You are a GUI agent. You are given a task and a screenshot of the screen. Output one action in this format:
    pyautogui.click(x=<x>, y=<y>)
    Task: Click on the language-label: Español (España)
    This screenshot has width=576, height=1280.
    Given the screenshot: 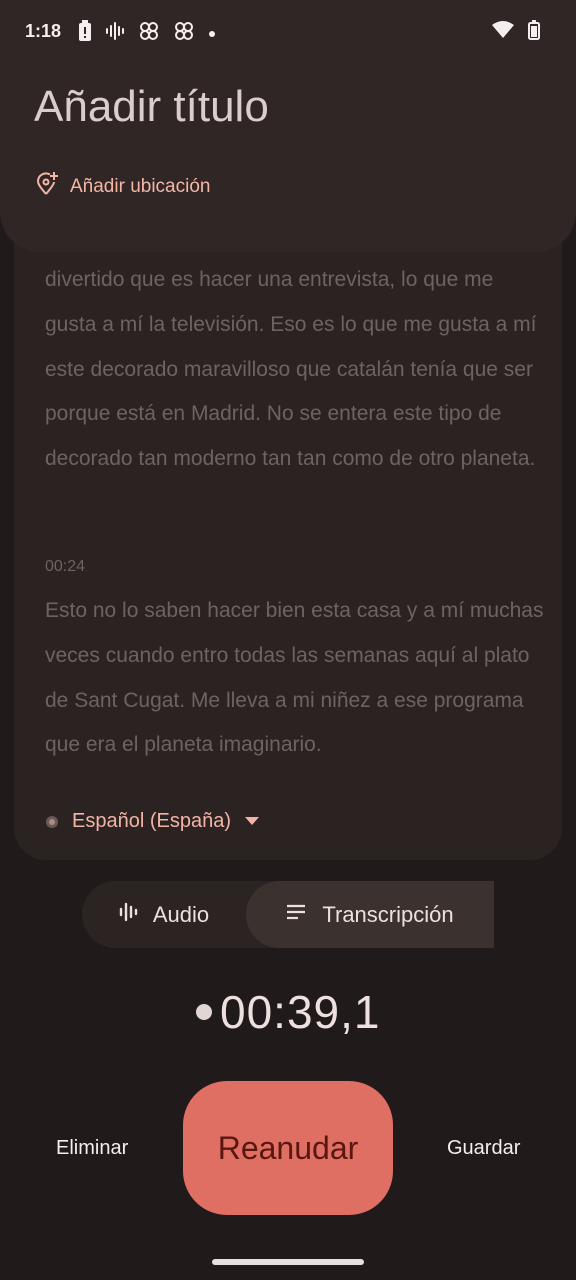 What is the action you would take?
    pyautogui.click(x=151, y=821)
    